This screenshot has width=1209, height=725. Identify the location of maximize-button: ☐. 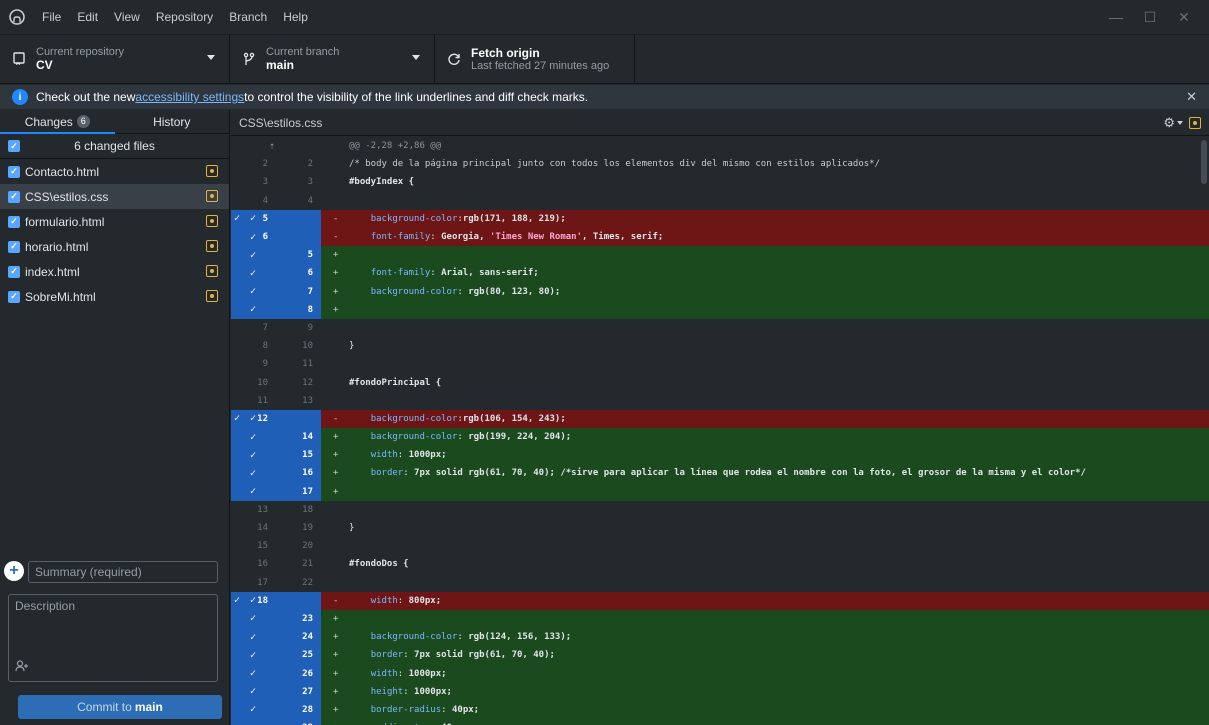
(1150, 17).